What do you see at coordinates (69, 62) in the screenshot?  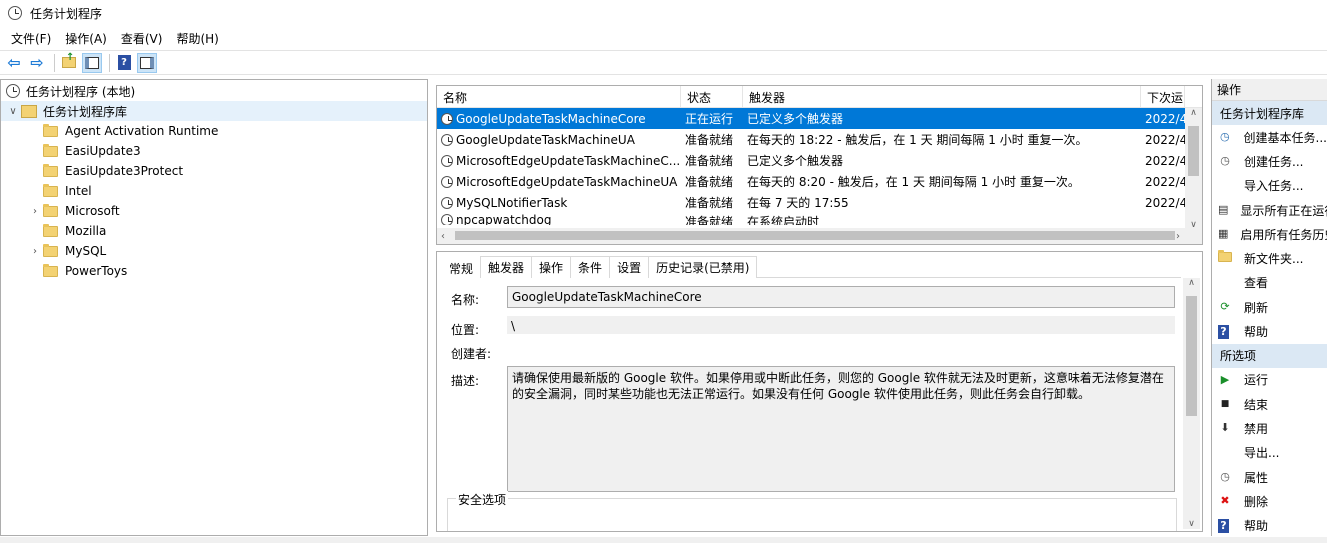 I see `up-folder-button: ↑` at bounding box center [69, 62].